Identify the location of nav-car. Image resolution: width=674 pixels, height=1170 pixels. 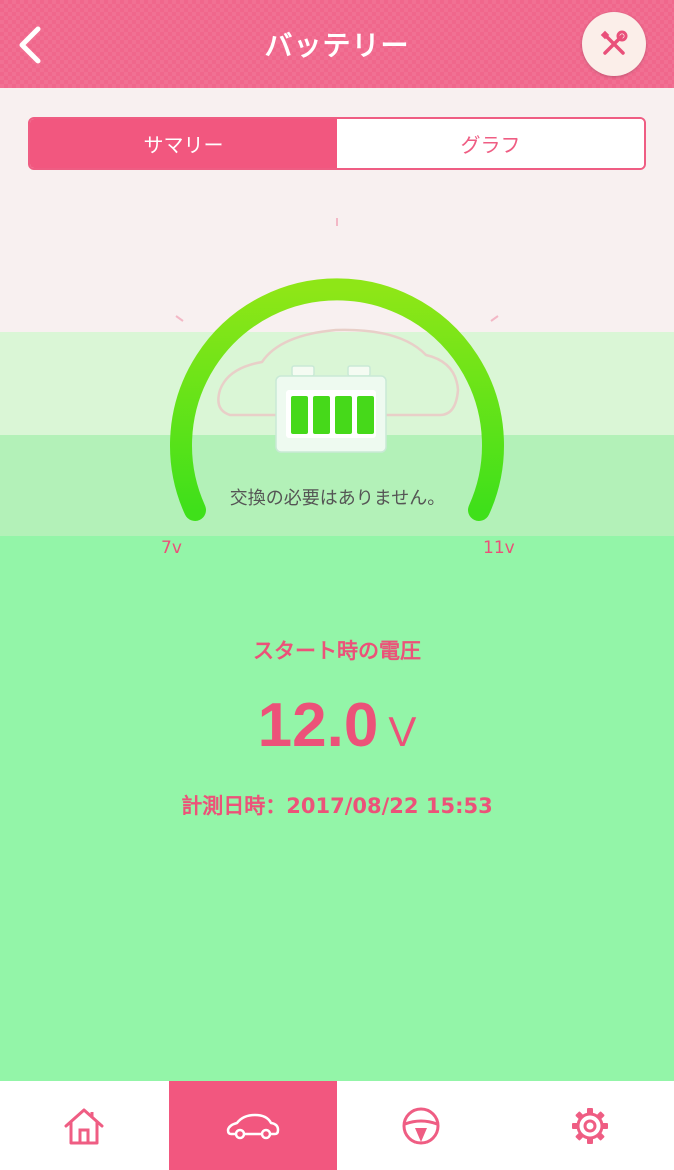
(252, 1125).